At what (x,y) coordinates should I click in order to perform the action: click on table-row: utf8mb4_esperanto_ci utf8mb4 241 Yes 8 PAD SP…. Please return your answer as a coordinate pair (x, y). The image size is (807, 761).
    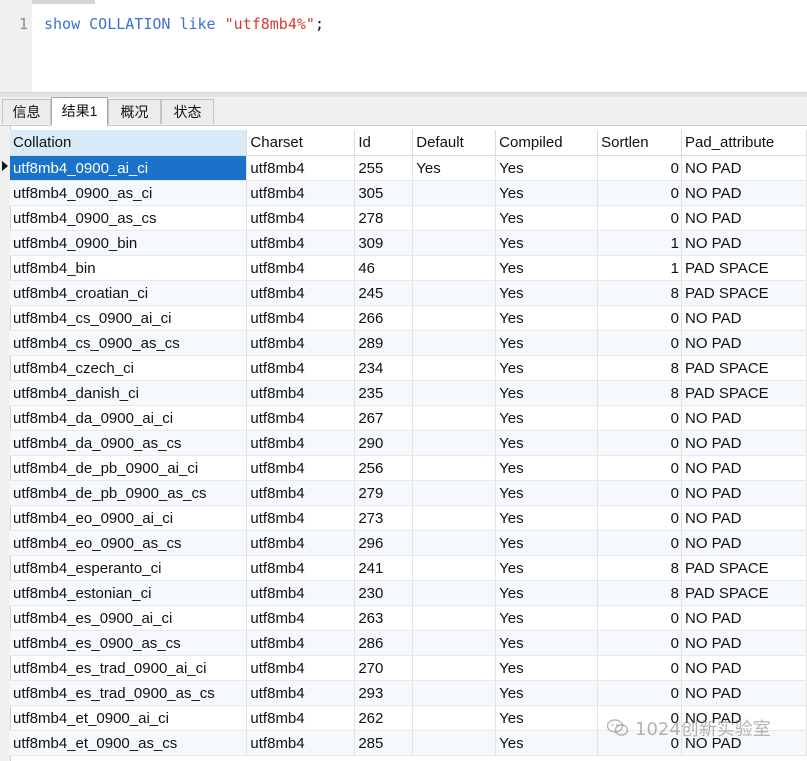
    Looking at the image, I should click on (408, 568).